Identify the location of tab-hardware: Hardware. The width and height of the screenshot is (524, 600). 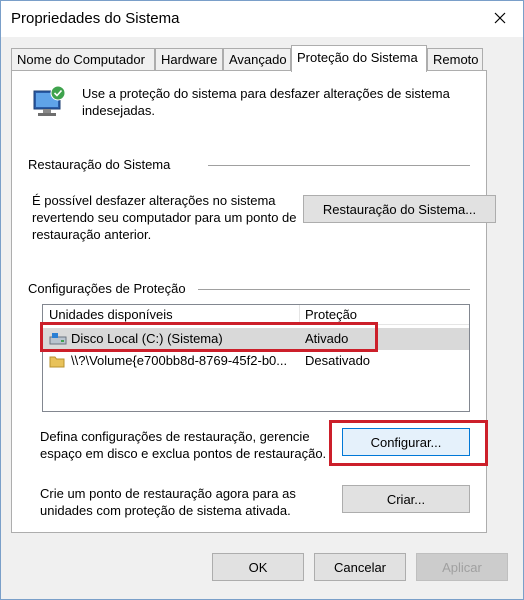
(189, 59).